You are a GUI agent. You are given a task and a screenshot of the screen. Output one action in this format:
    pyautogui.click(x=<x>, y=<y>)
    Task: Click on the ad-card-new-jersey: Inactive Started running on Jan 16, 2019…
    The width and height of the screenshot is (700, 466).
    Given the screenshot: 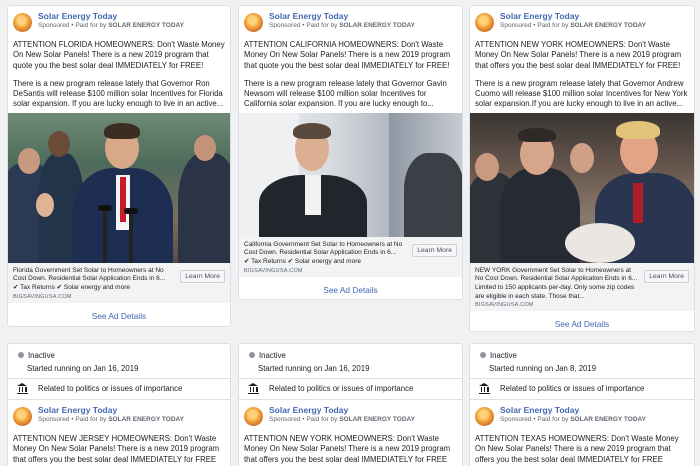 What is the action you would take?
    pyautogui.click(x=119, y=404)
    